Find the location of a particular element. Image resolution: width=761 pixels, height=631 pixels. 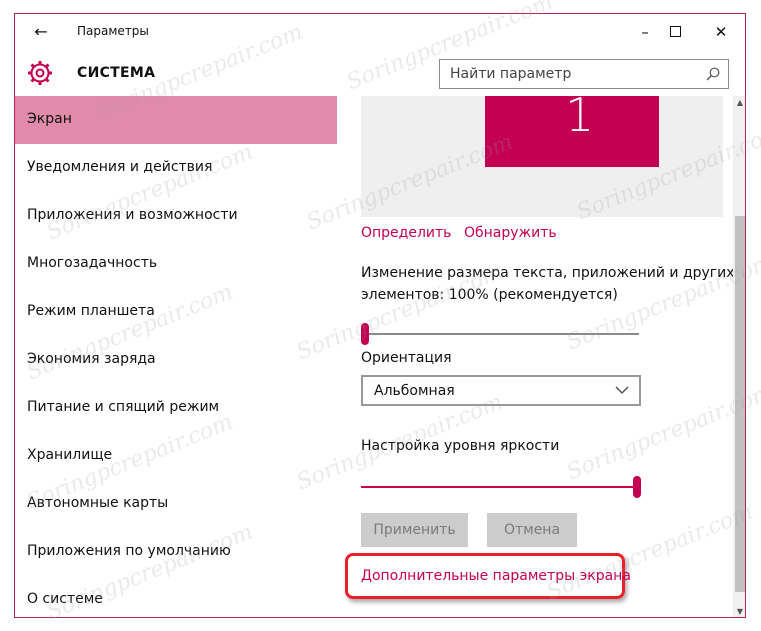

sidebar-item-apps-features: Приложения и возможности is located at coordinates (176, 216).